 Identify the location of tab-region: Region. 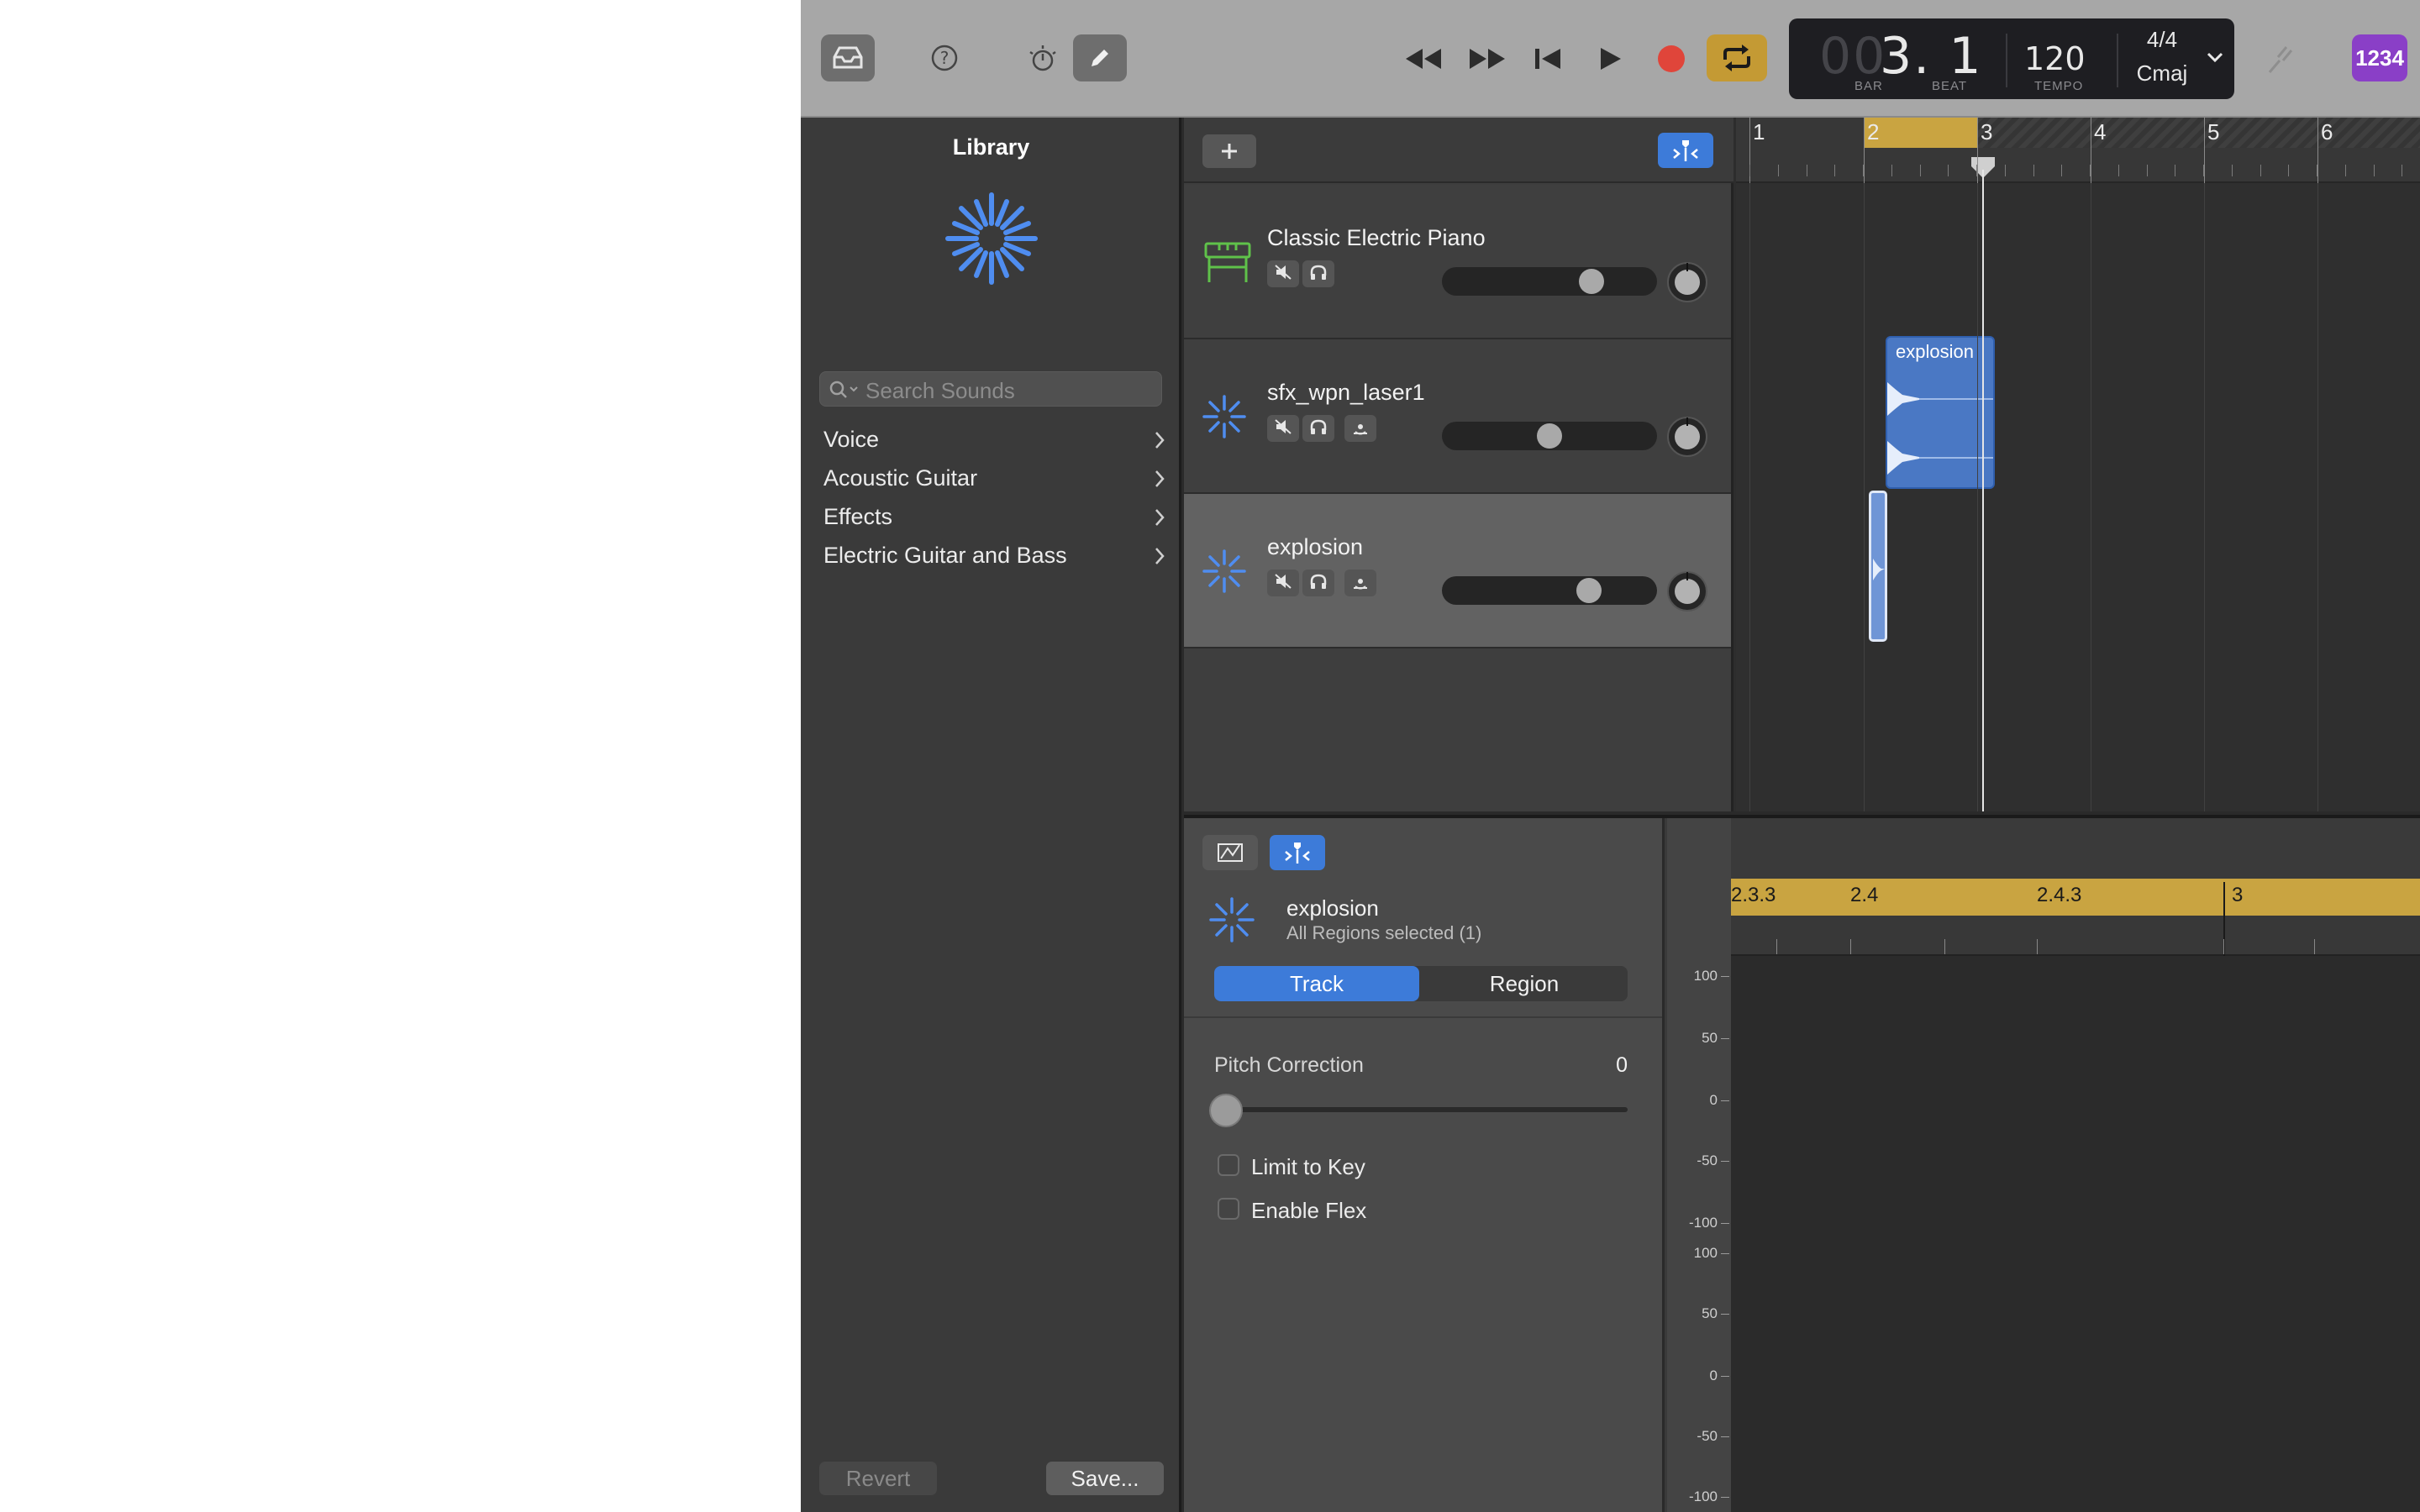
(1525, 983).